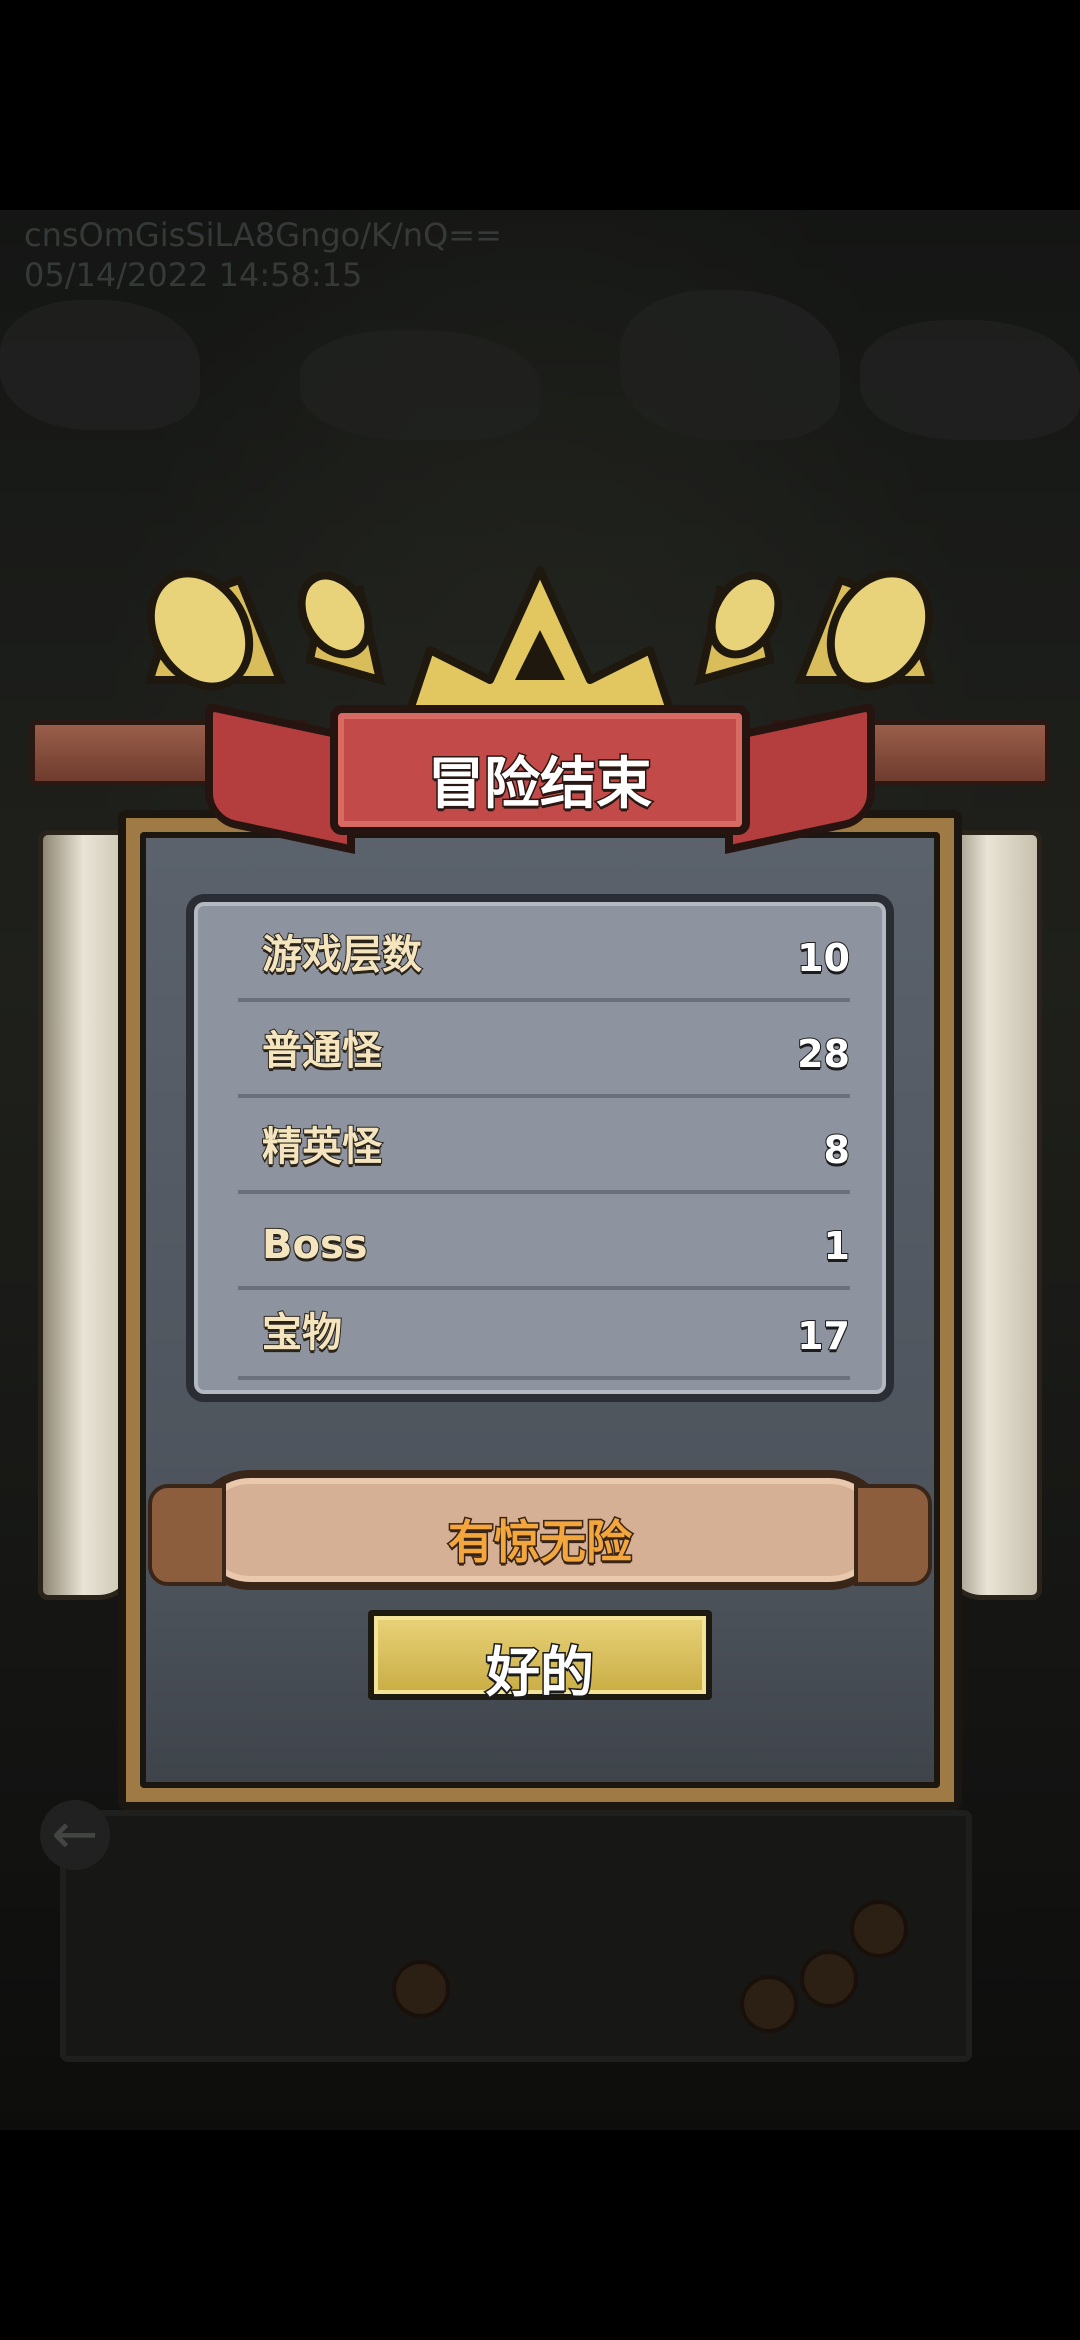 The height and width of the screenshot is (2340, 1080). Describe the element at coordinates (322, 1051) in the screenshot. I see `stat-label: 普通怪` at that location.